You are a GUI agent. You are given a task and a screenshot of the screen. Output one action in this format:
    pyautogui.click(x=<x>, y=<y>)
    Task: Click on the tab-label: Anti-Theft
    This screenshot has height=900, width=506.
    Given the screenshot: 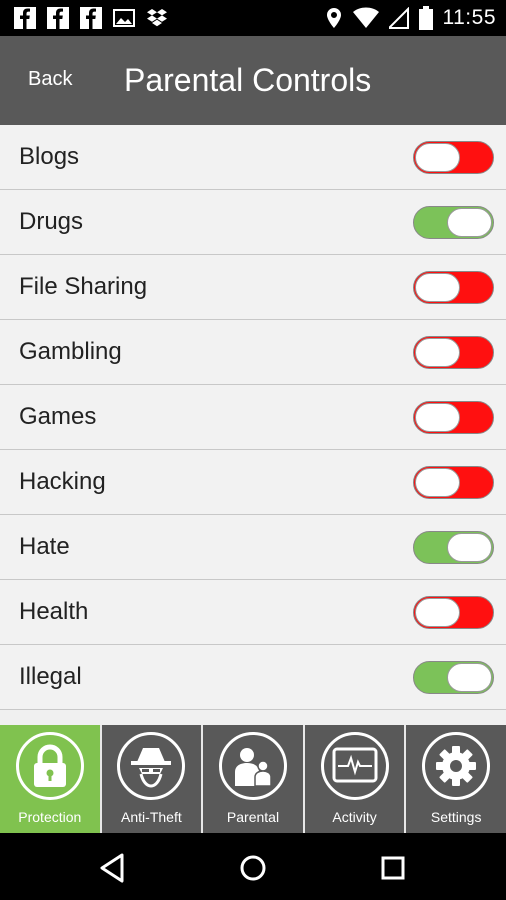 What is the action you would take?
    pyautogui.click(x=151, y=817)
    